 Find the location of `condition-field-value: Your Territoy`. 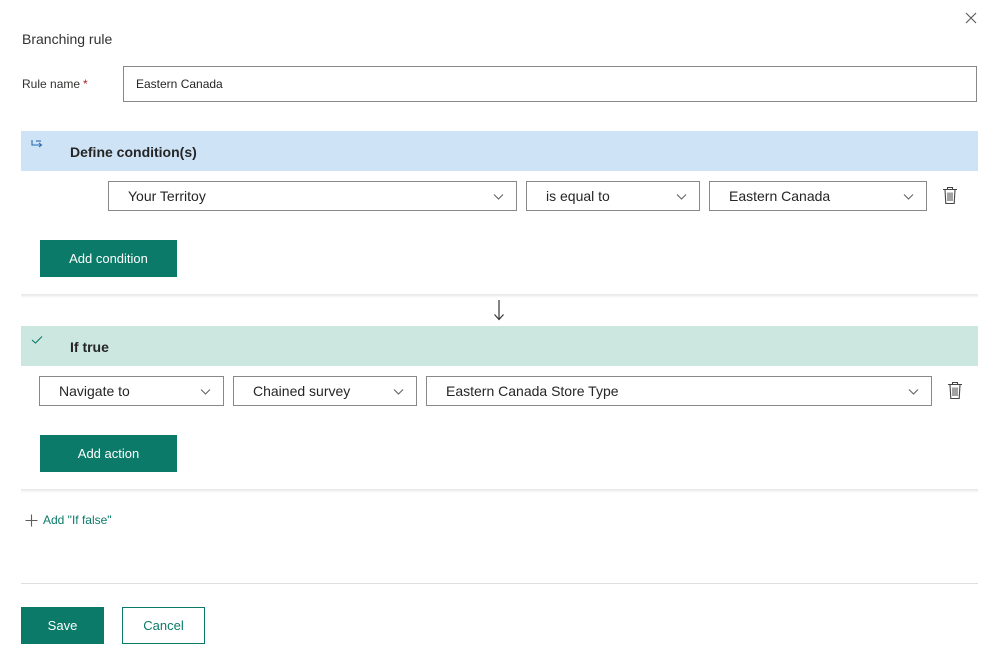

condition-field-value: Your Territoy is located at coordinates (167, 196).